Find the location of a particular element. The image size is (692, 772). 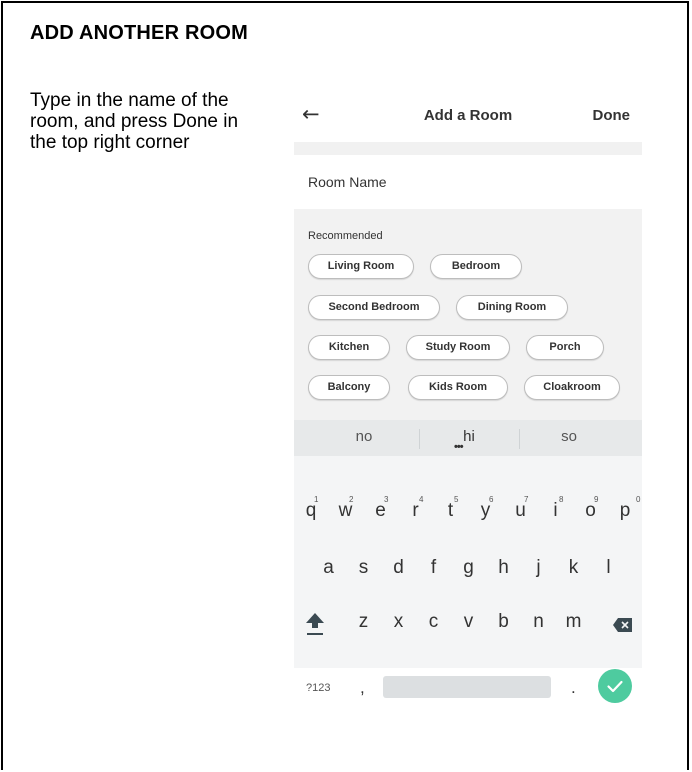

shift-icon is located at coordinates (315, 624).